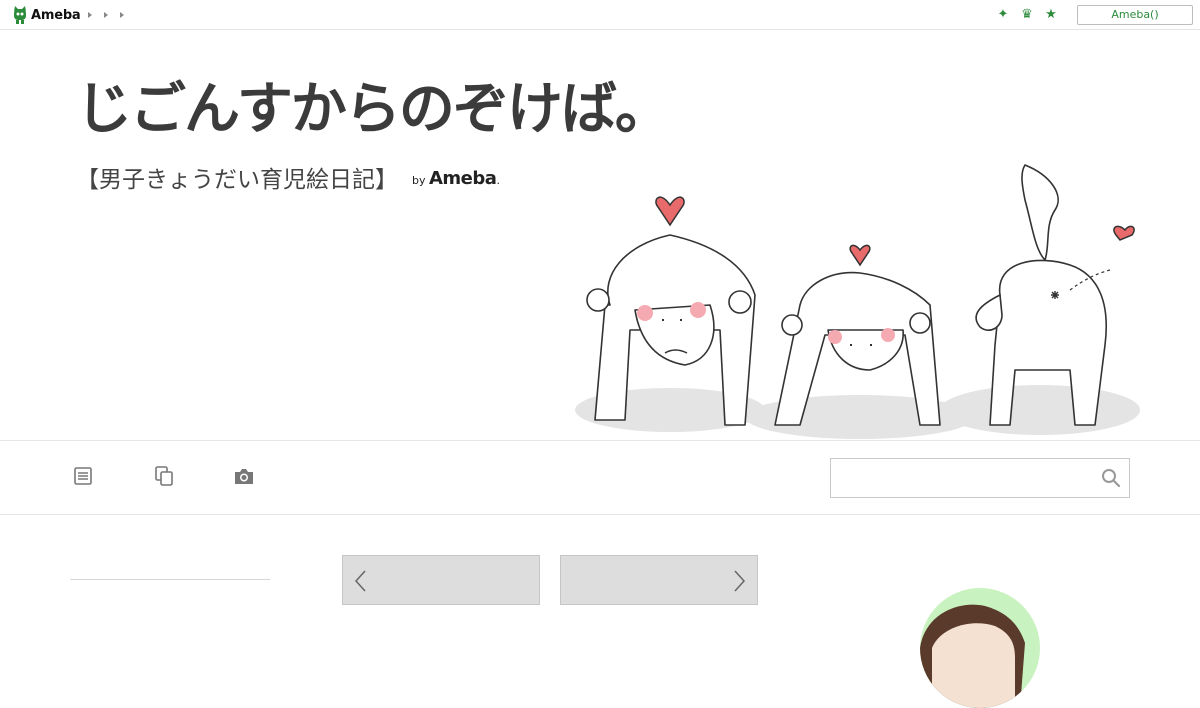  I want to click on sidebar-divider, so click(170, 579).